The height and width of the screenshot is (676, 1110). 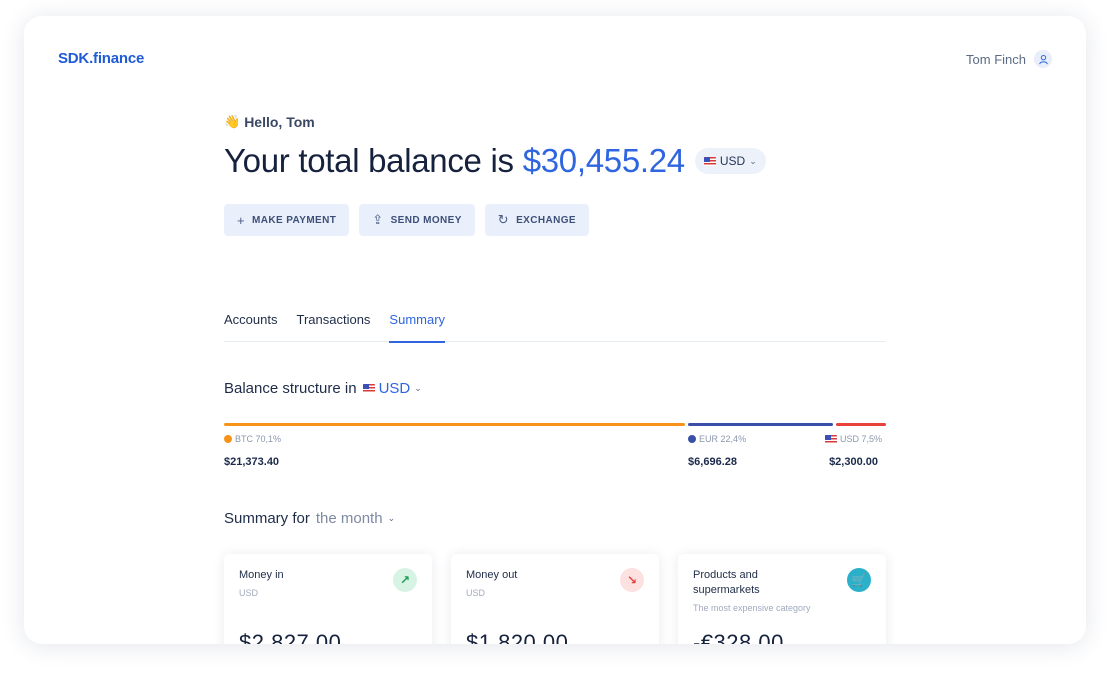 What do you see at coordinates (279, 122) in the screenshot?
I see `greeting-text: Hello, Tom` at bounding box center [279, 122].